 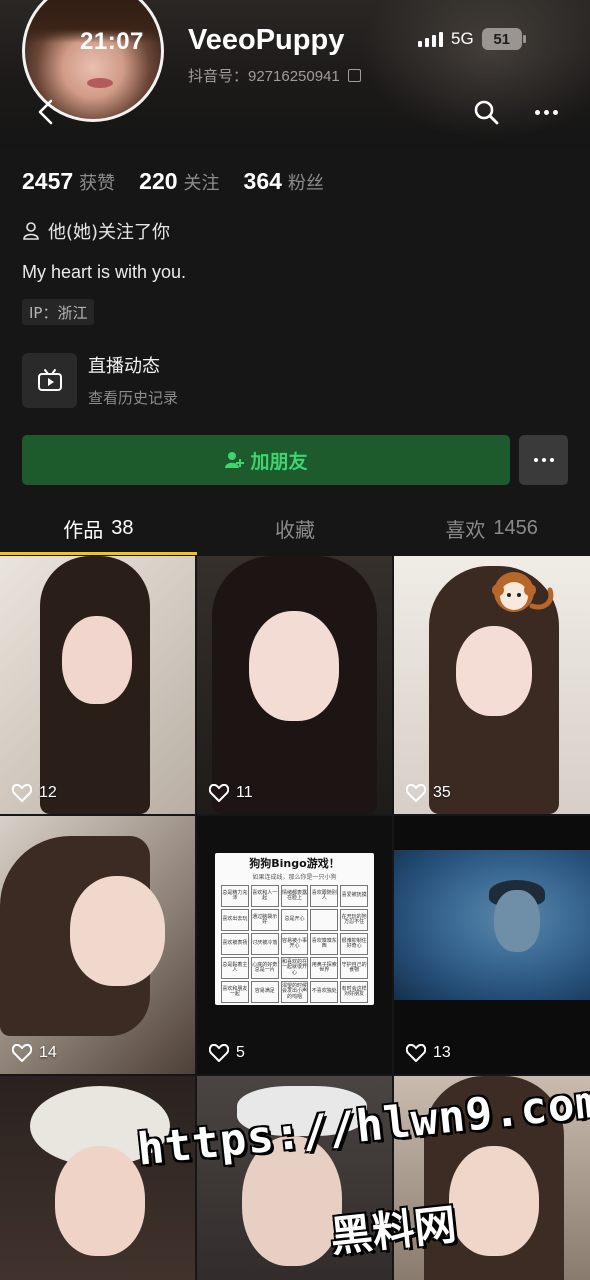 What do you see at coordinates (158, 181) in the screenshot?
I see `stat-number: 220` at bounding box center [158, 181].